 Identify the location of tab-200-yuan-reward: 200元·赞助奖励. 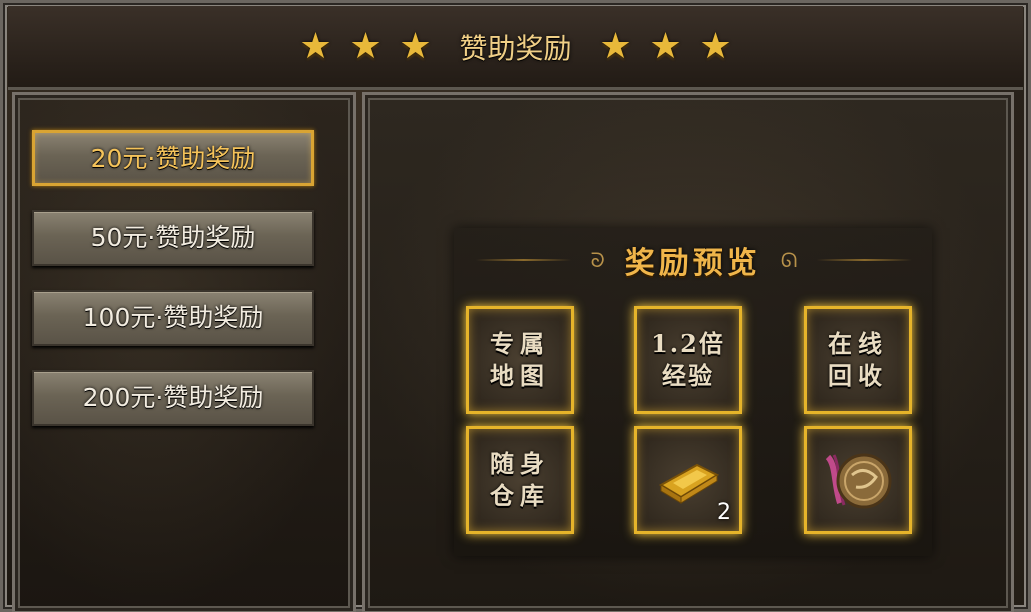
(173, 398).